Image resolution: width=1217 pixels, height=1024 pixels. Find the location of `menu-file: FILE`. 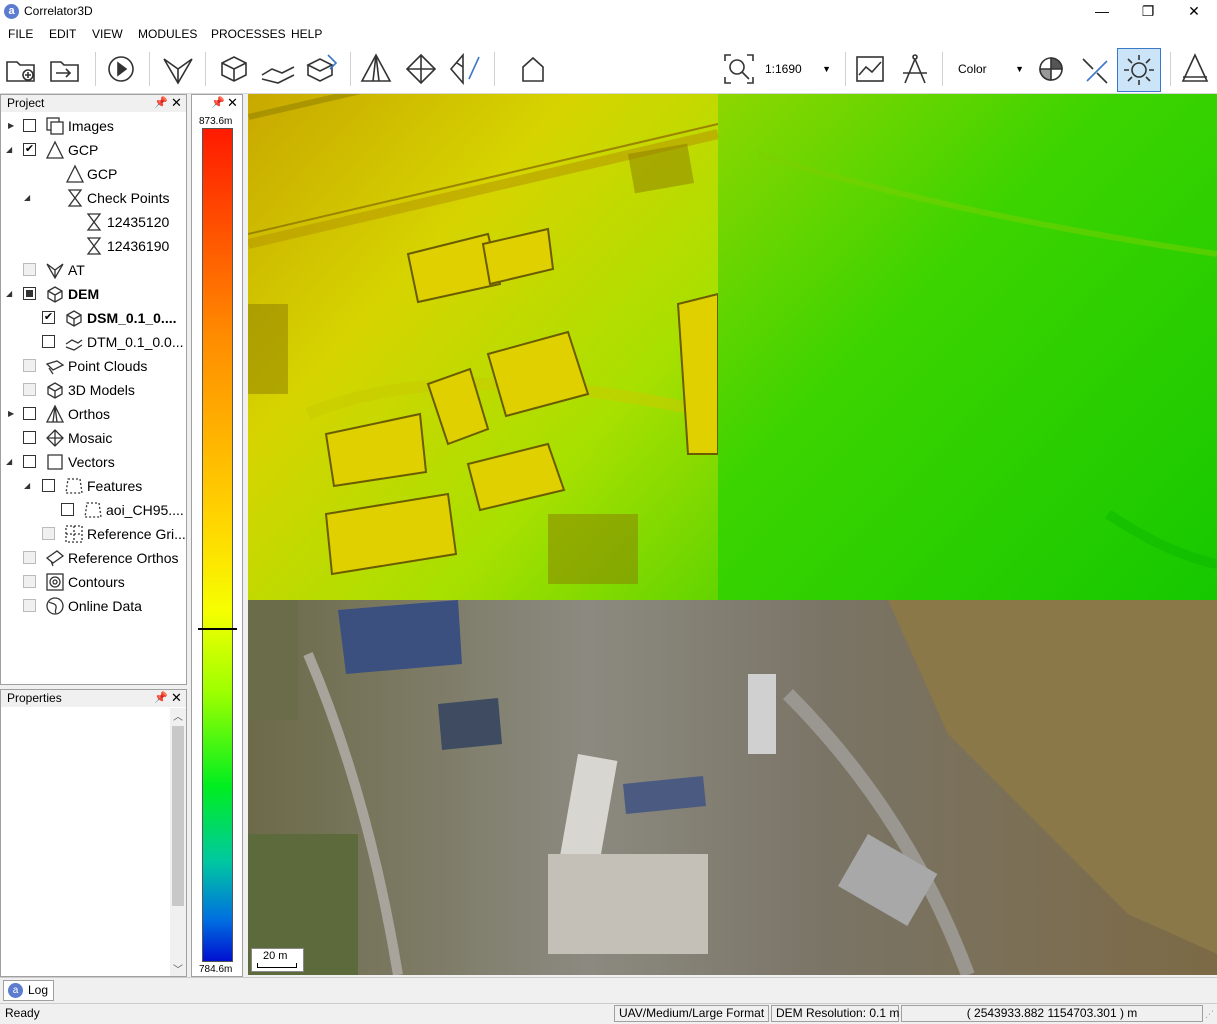

menu-file: FILE is located at coordinates (20, 34).